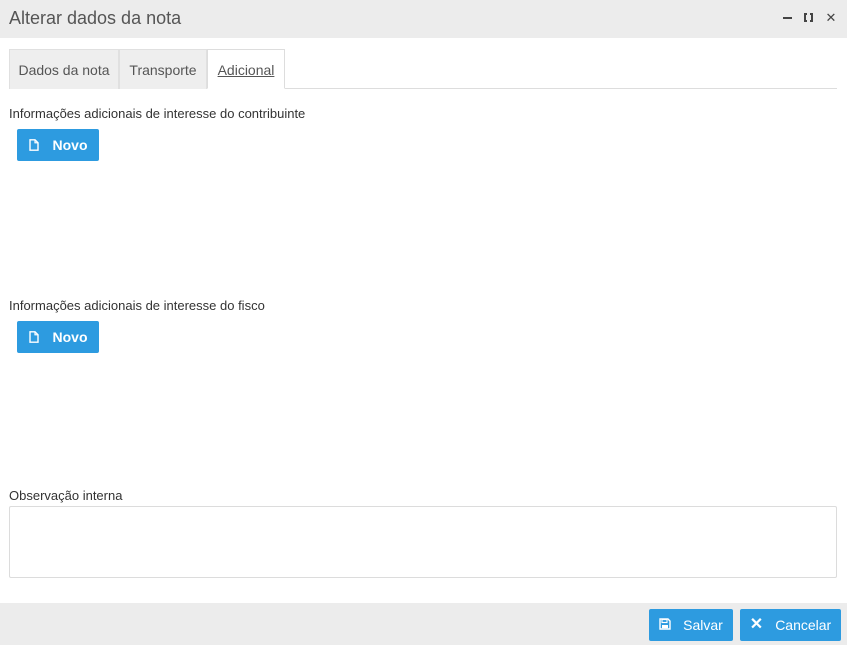 The height and width of the screenshot is (645, 847). I want to click on cancel-button: ✕ Cancelar, so click(790, 625).